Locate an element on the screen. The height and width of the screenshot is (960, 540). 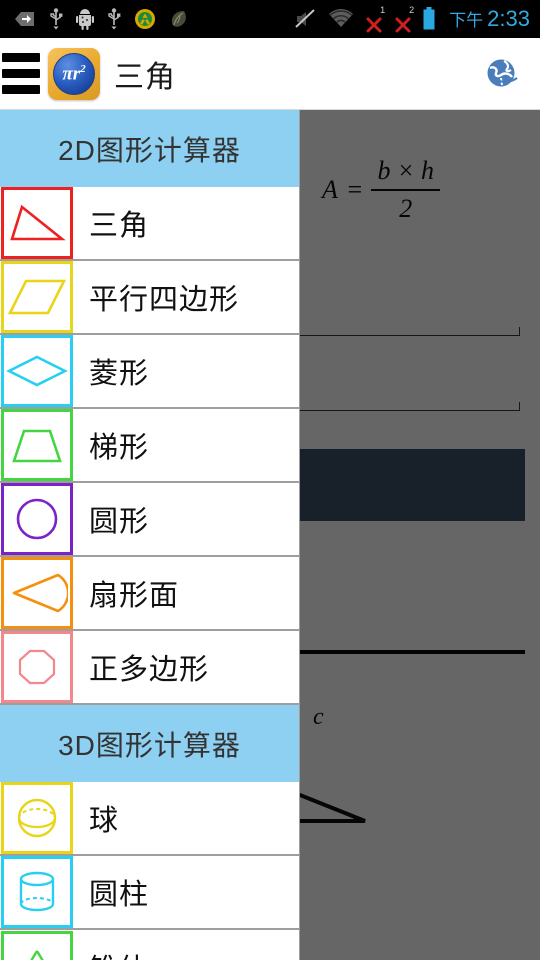
drawer-item-cylinder: 圆柱 is located at coordinates (149, 893).